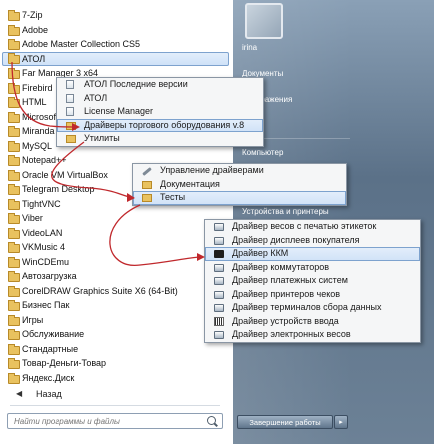 This screenshot has width=434, height=444. I want to click on back-label: Назад, so click(49, 394).